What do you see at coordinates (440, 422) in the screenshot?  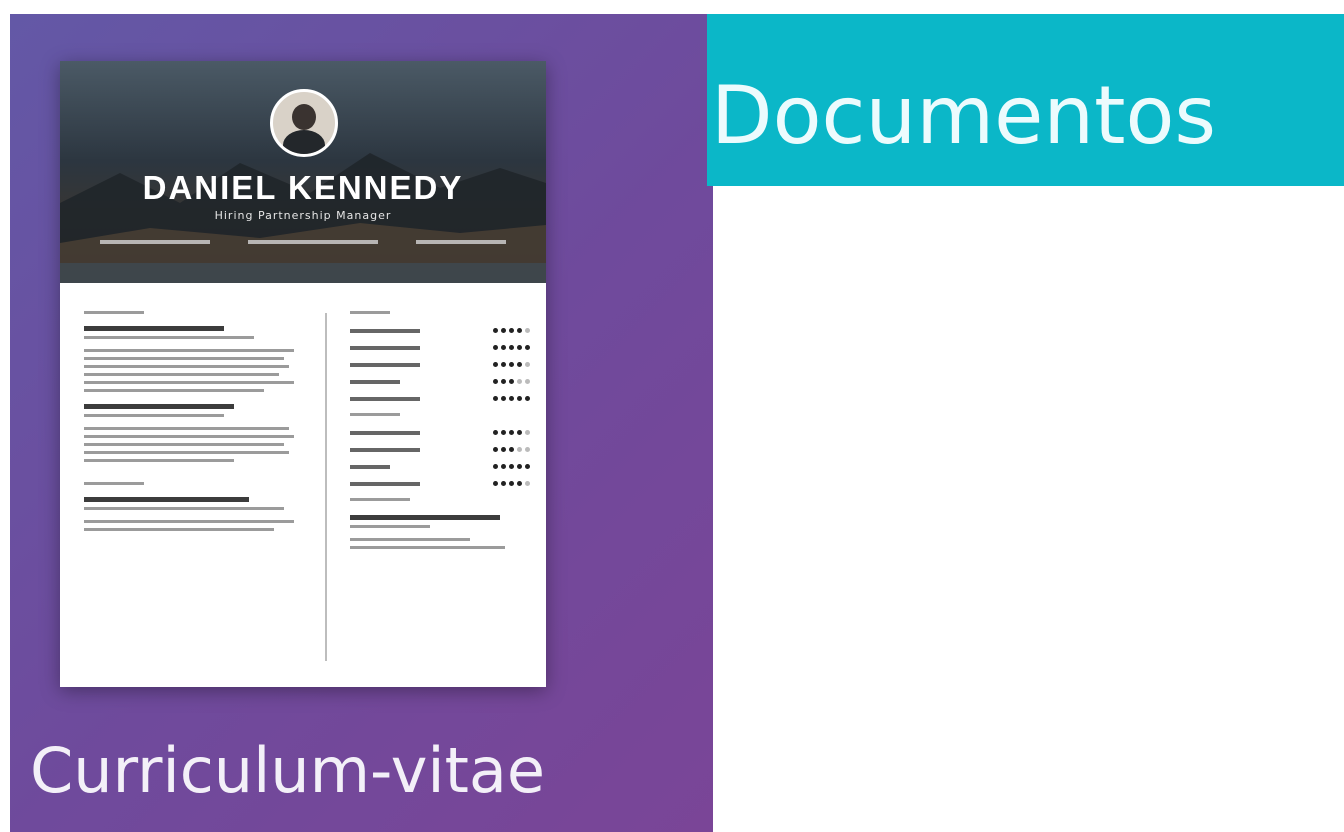 I see `resume-right-column` at bounding box center [440, 422].